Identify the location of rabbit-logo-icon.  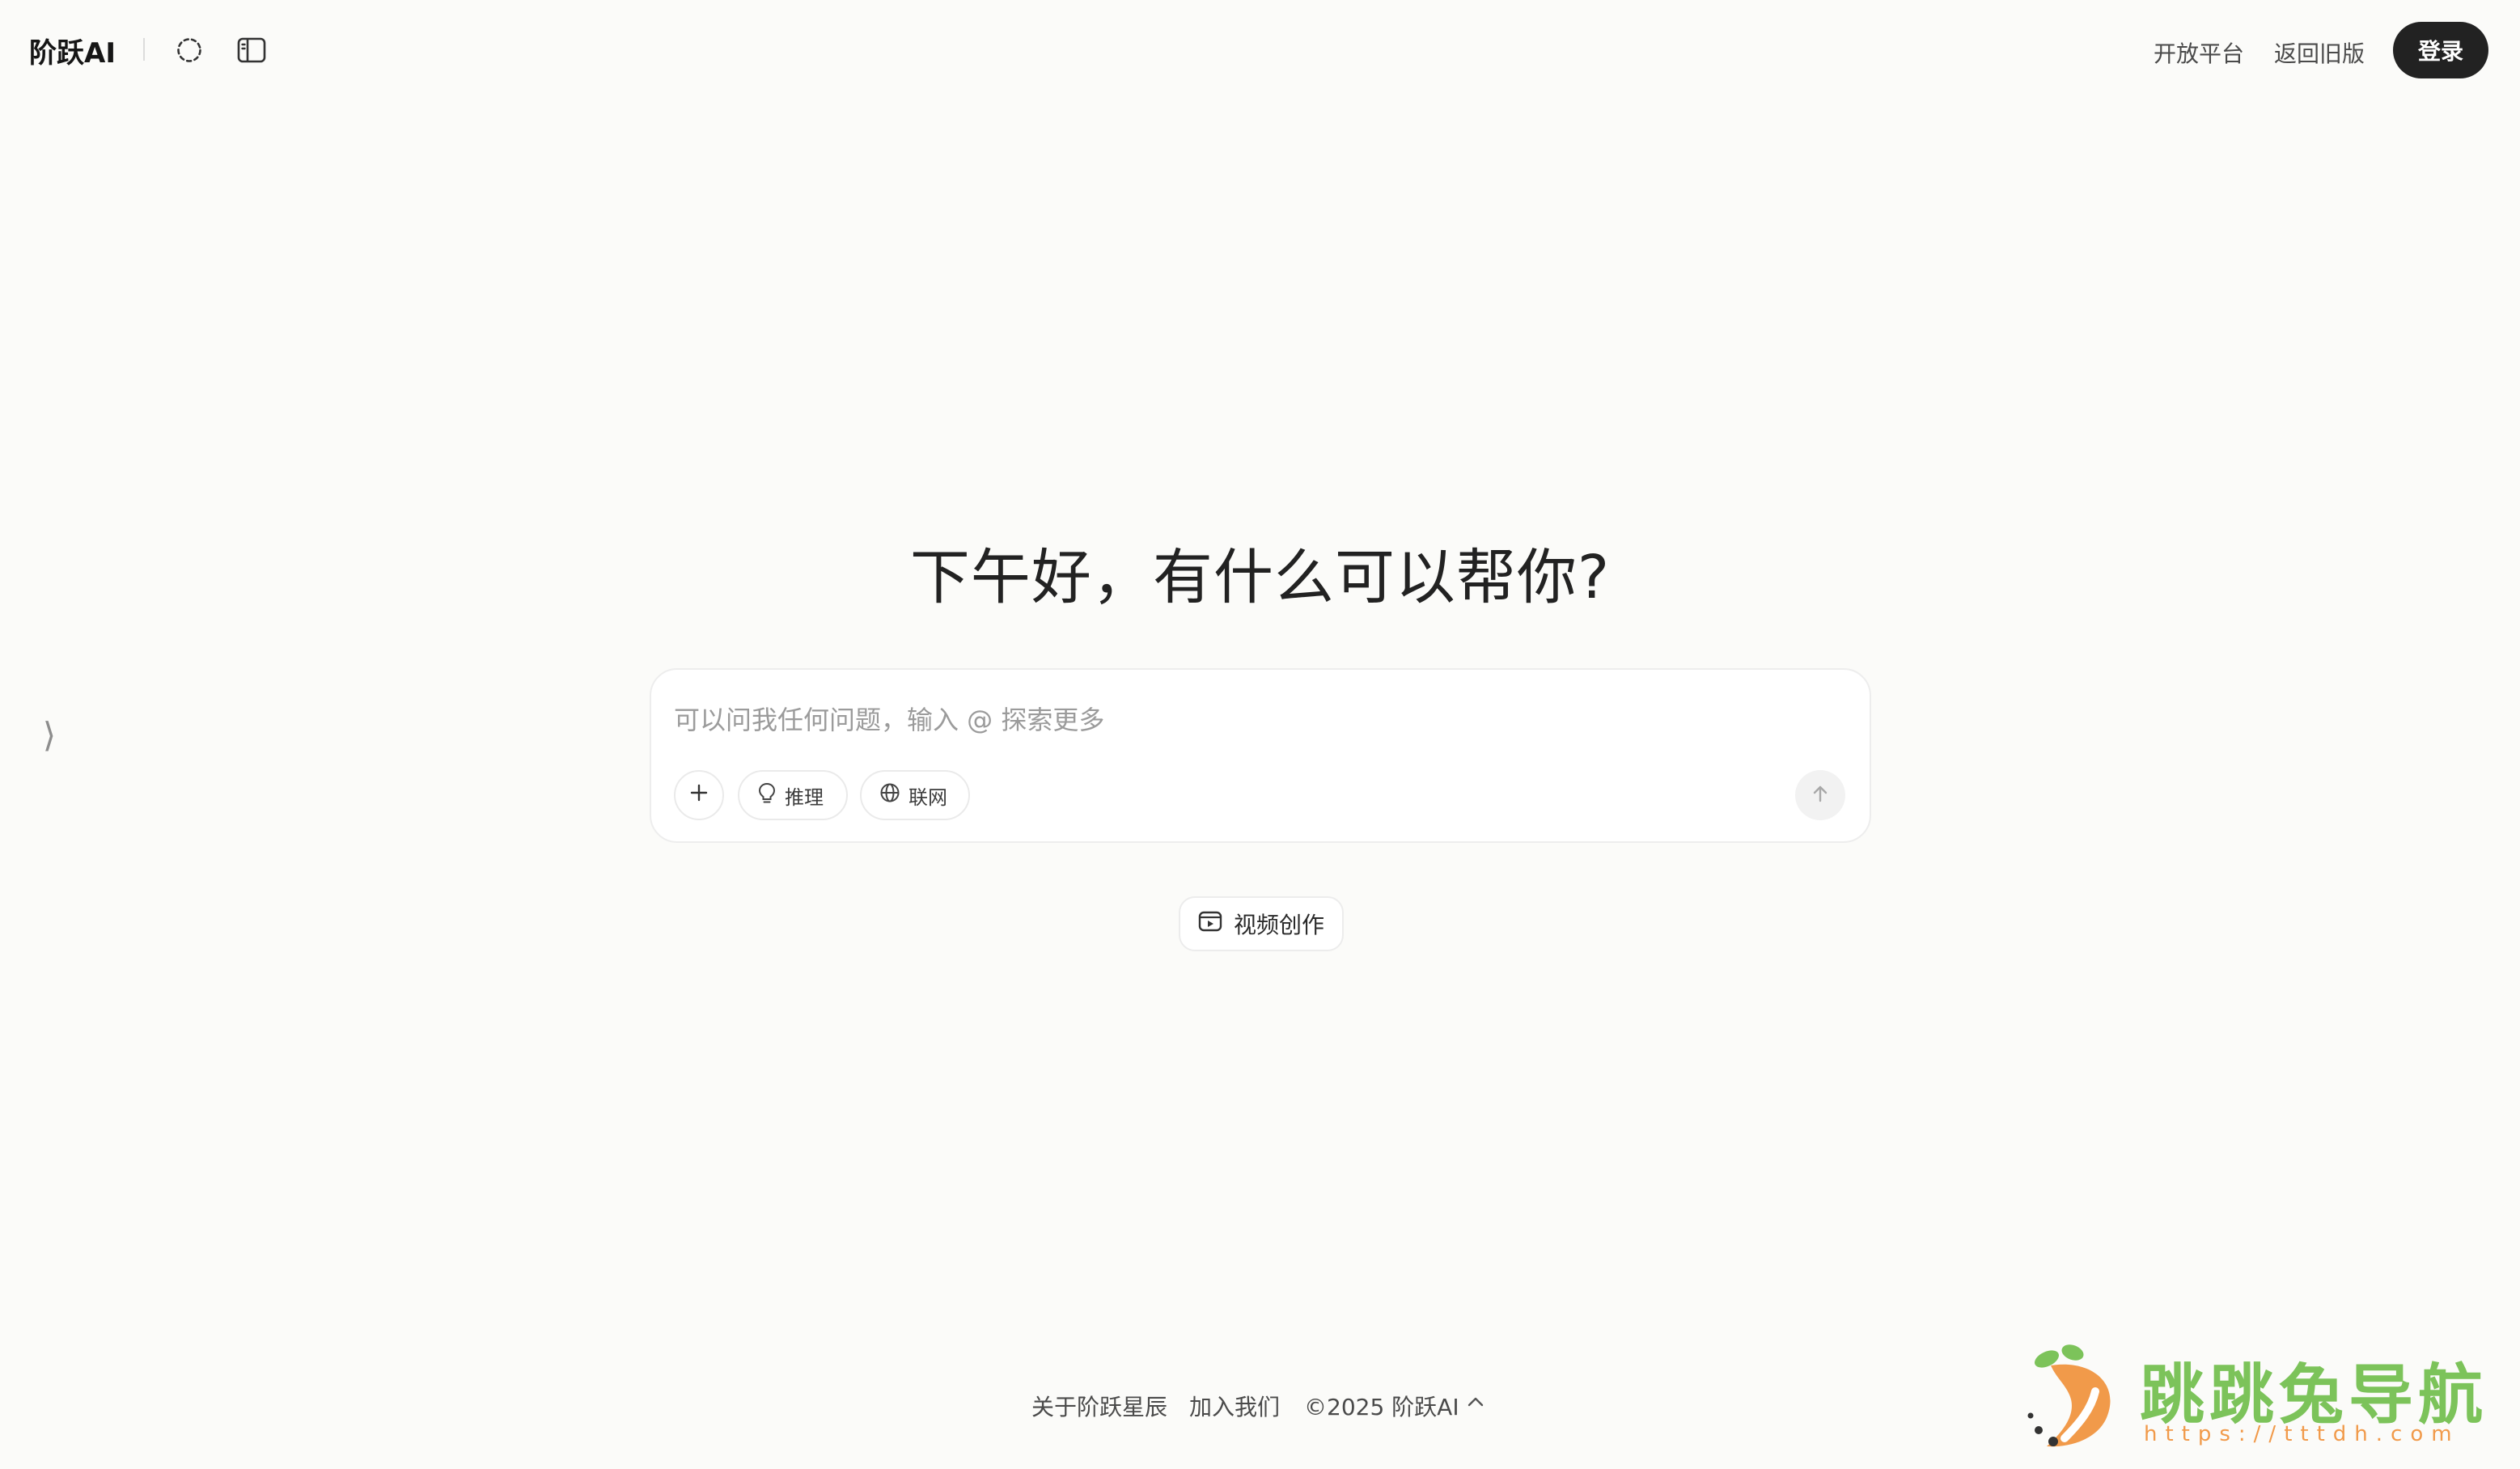
(2069, 1395).